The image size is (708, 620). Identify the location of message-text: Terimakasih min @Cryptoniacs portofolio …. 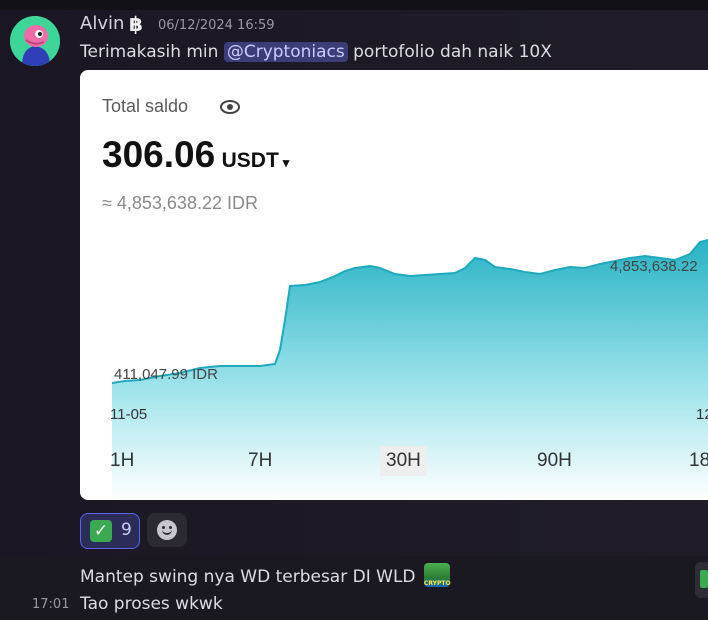
(316, 52).